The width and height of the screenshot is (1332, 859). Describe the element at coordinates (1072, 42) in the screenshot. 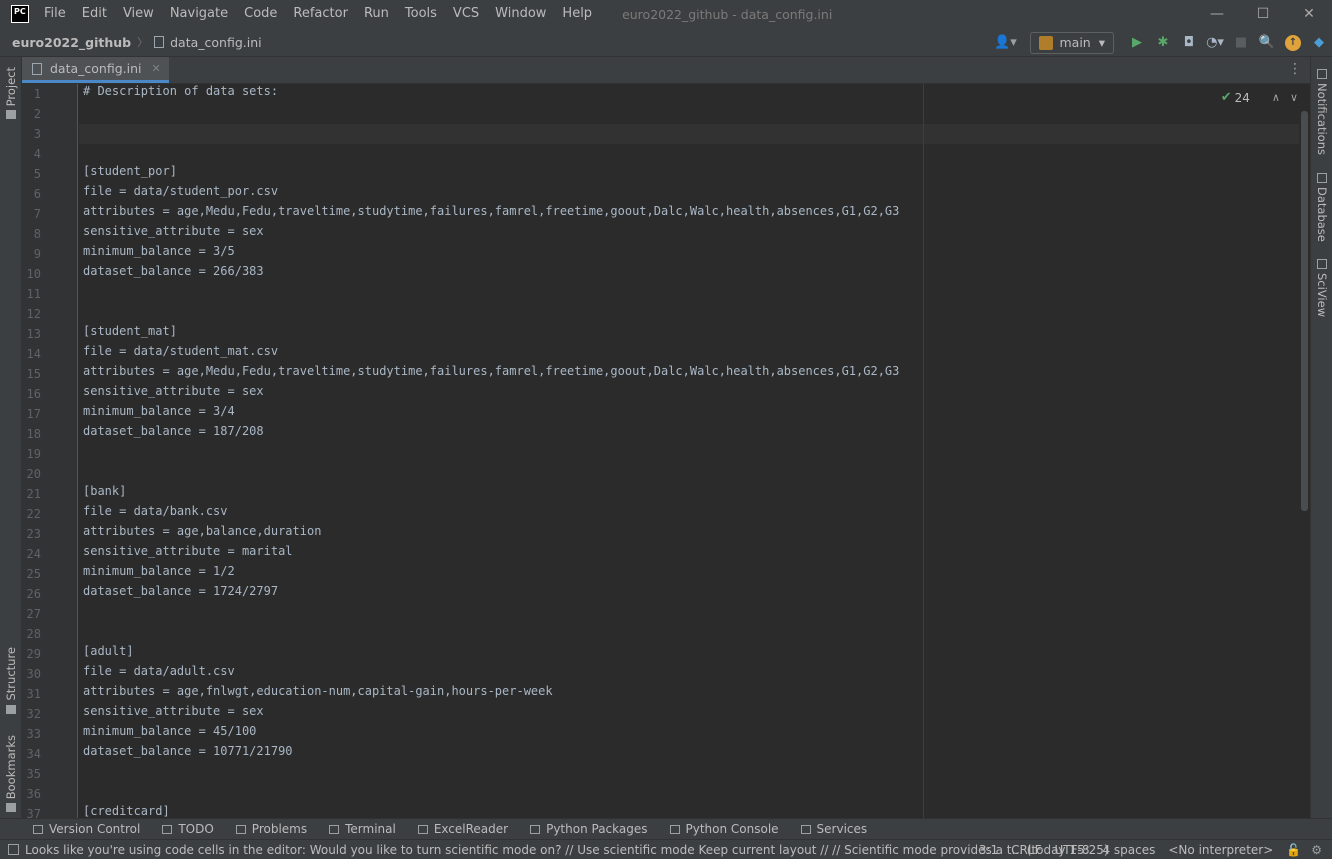

I see `run-configuration-selector: main ▾` at that location.